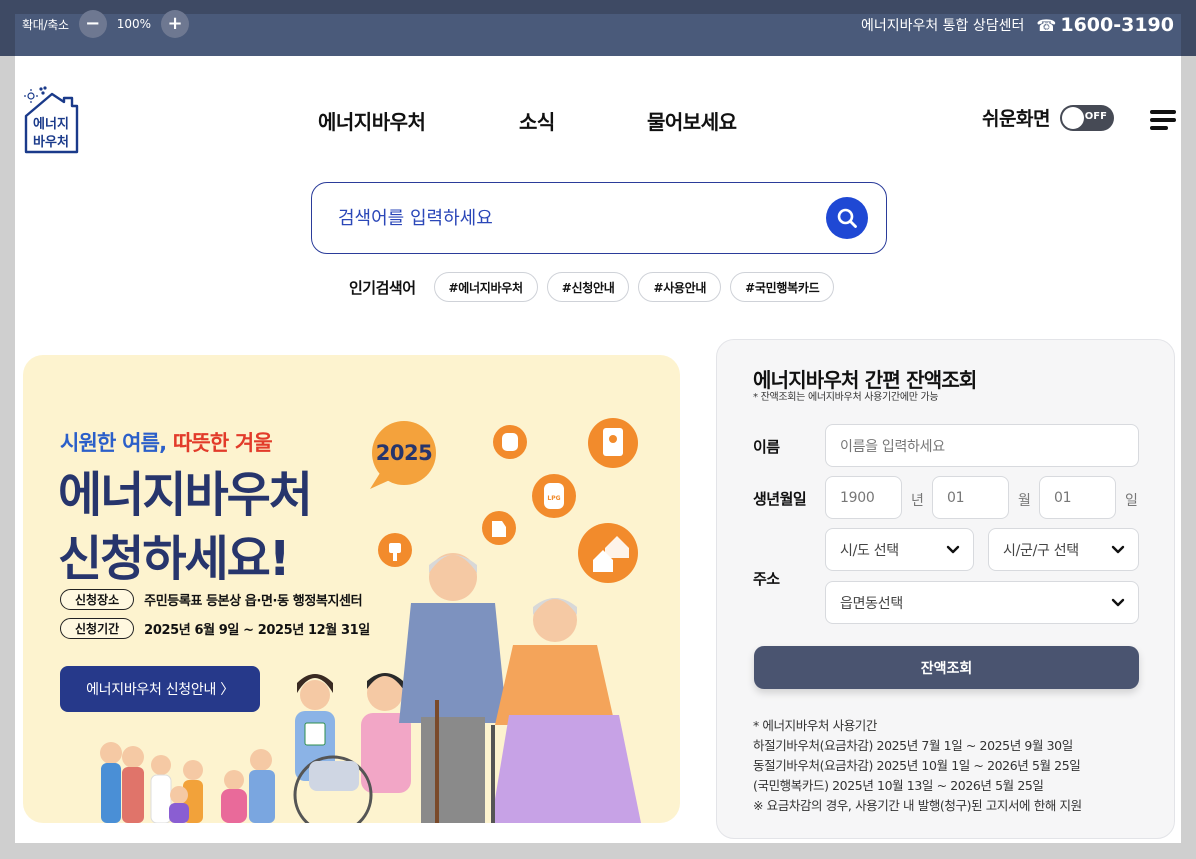 This screenshot has width=1196, height=859. Describe the element at coordinates (92, 24) in the screenshot. I see `zoom-out-button: −` at that location.